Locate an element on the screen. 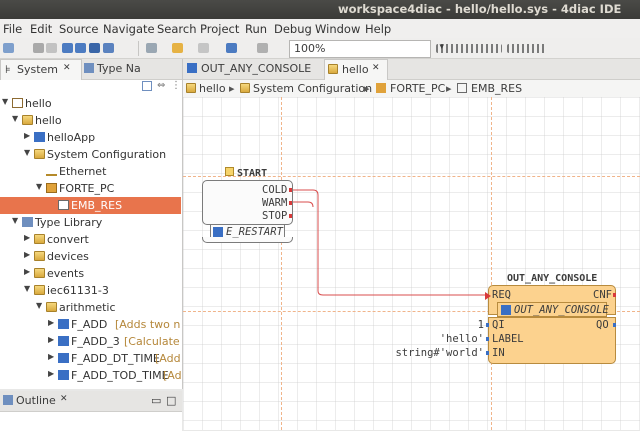 This screenshot has width=640, height=431. lock-icon is located at coordinates (229, 171).